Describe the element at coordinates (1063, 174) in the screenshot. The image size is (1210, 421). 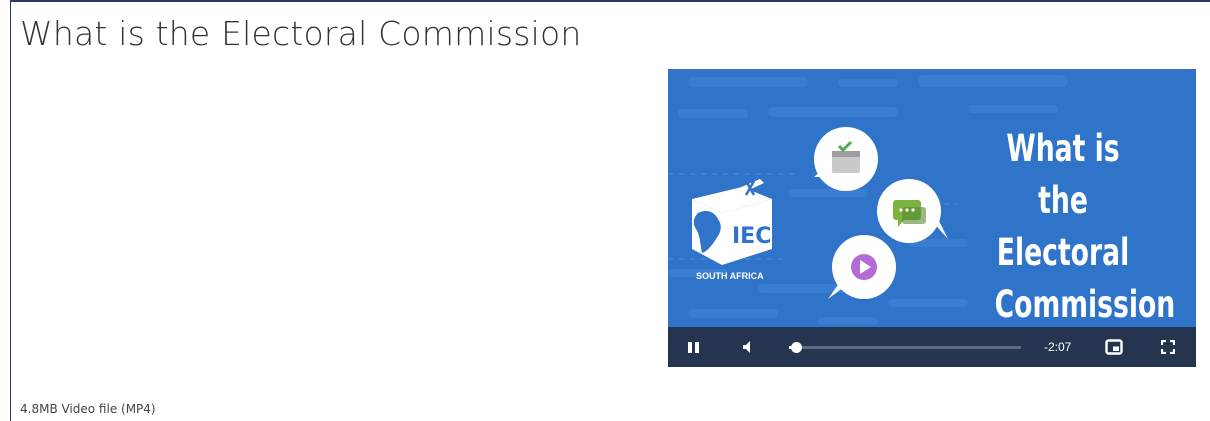
I see `thumbnail-title-line-1: What is the` at that location.